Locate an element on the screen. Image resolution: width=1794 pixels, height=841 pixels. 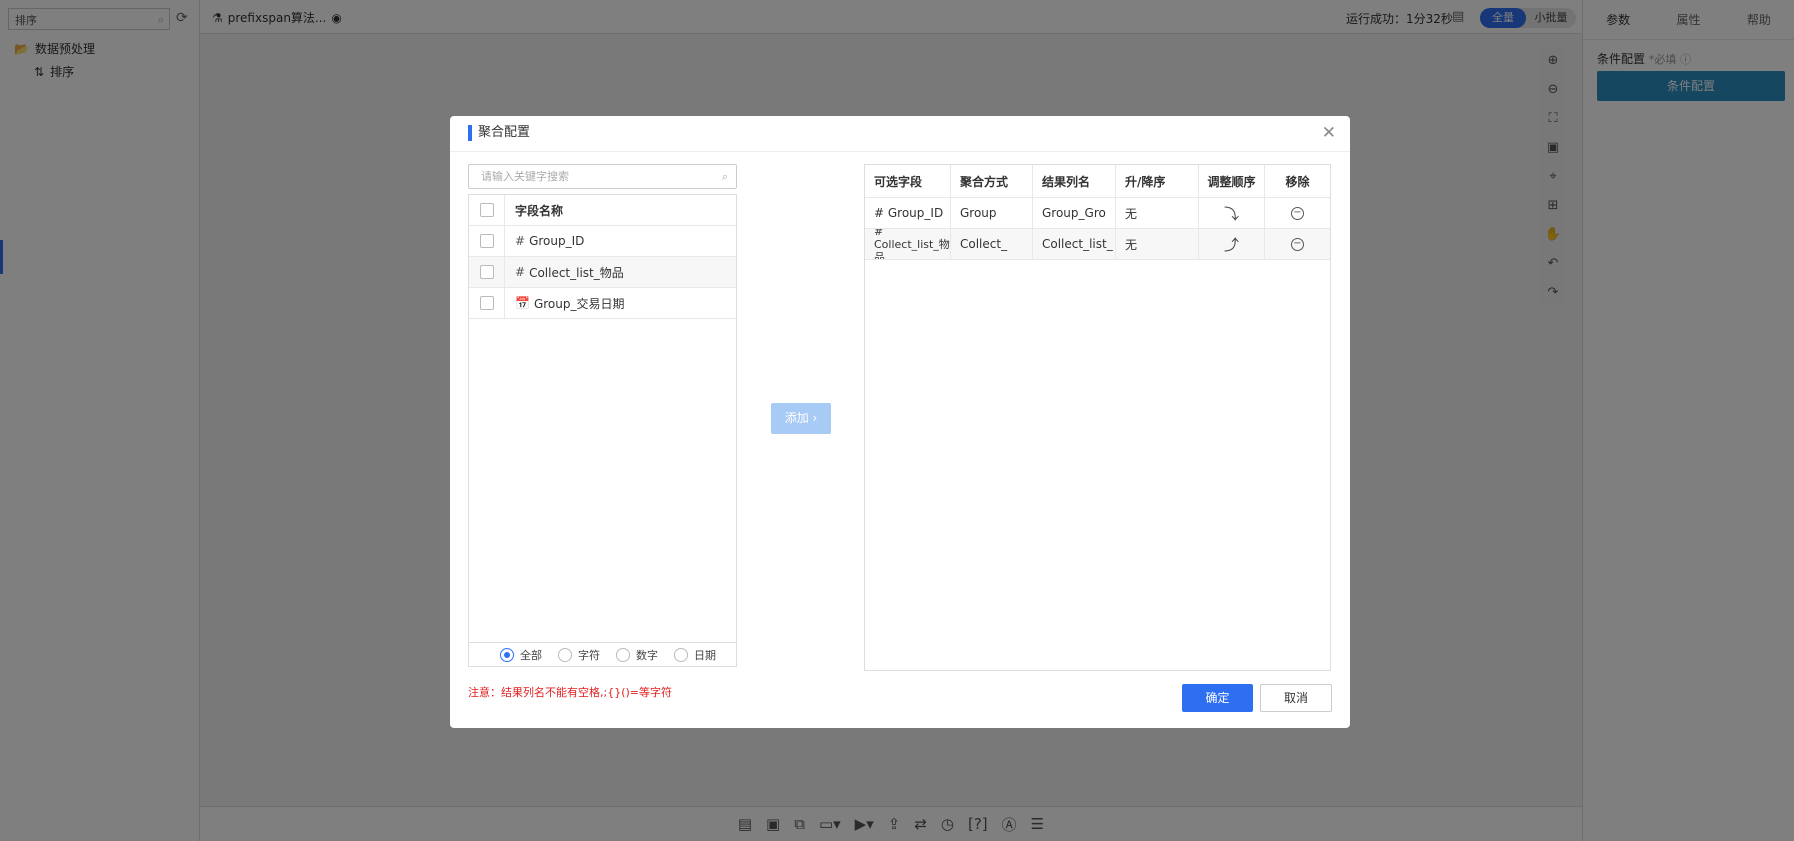
filter-string-radio is located at coordinates (565, 655).